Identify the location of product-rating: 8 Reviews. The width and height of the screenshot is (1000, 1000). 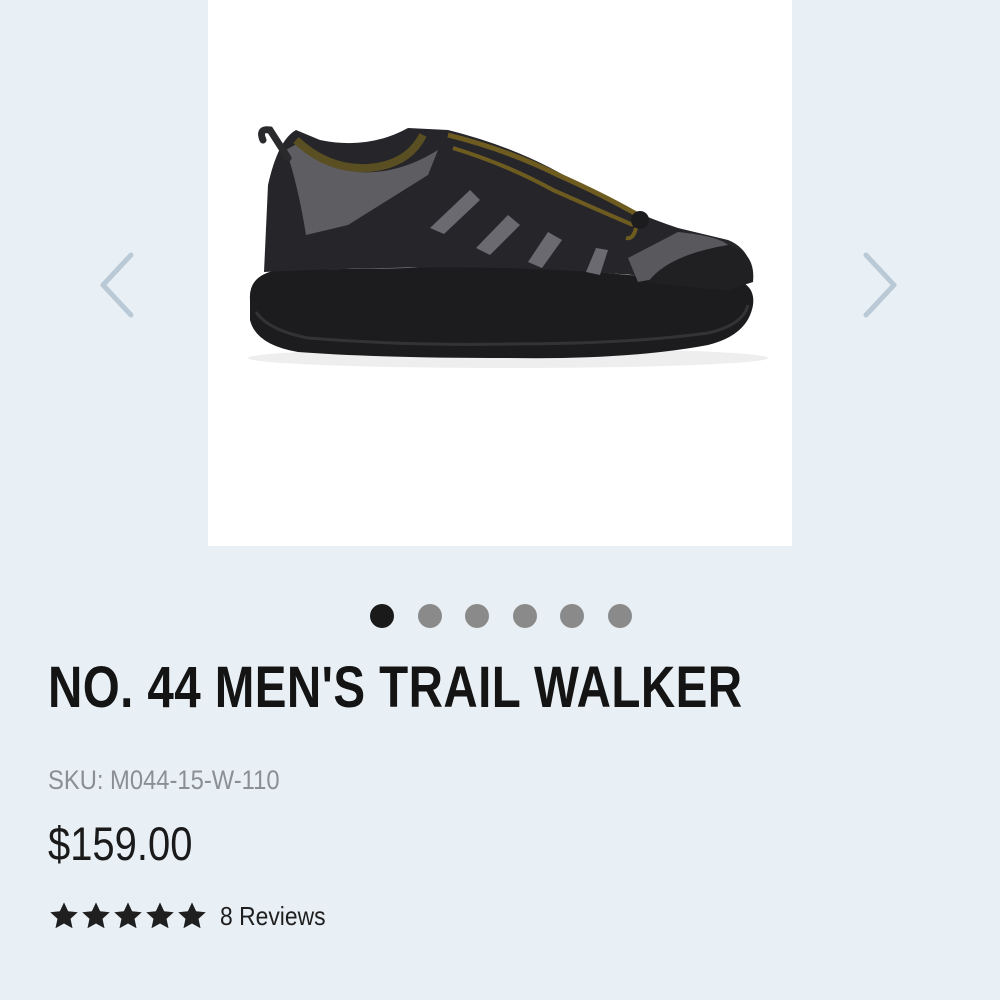
(194, 916).